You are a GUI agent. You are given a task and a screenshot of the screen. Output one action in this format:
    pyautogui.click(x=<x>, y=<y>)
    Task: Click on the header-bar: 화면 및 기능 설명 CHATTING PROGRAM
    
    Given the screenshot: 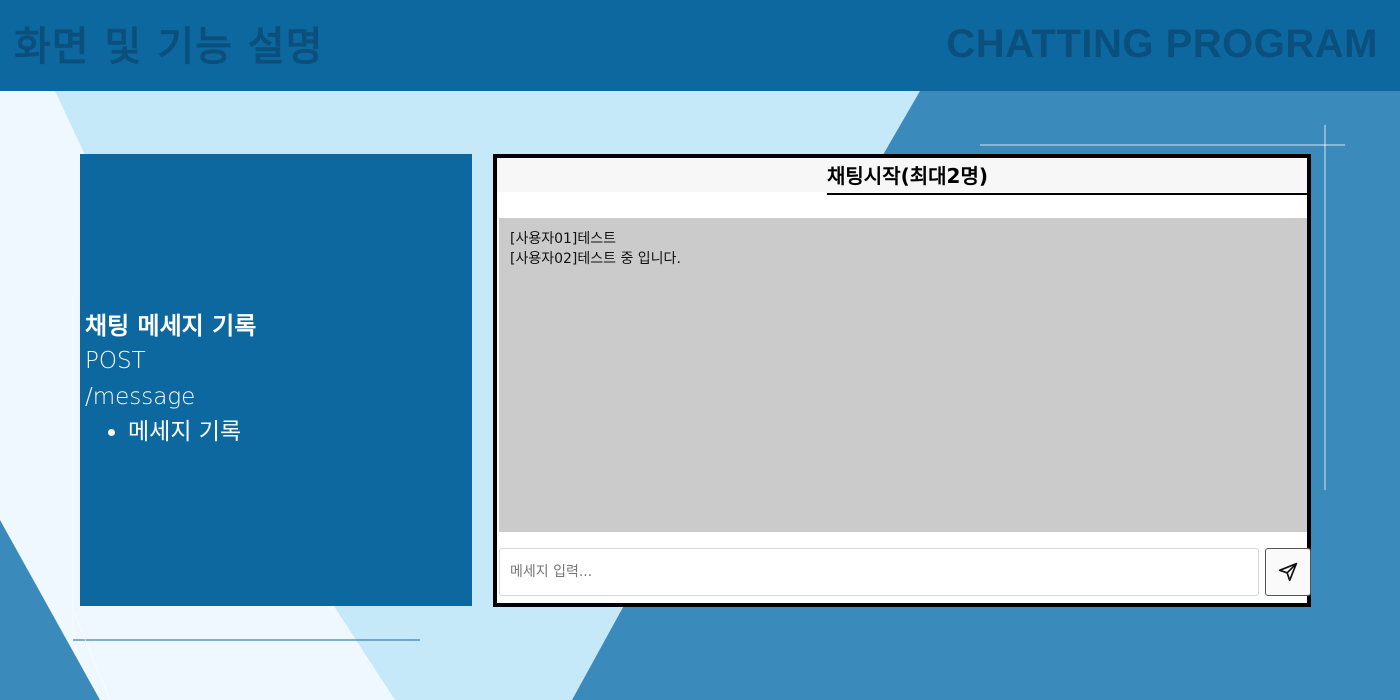 What is the action you would take?
    pyautogui.click(x=700, y=45)
    